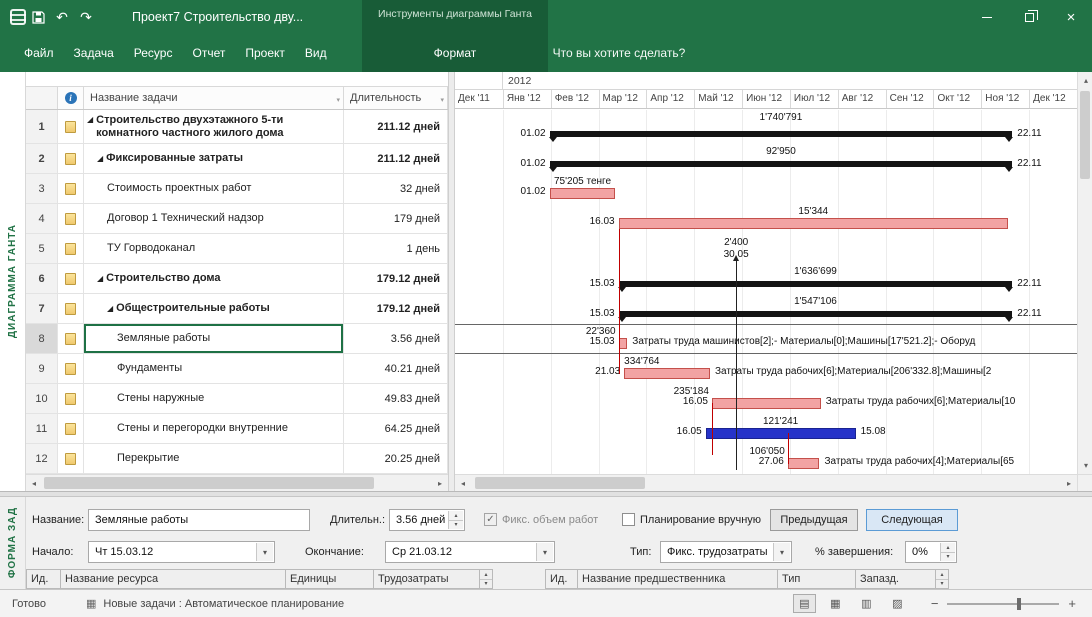 This screenshot has height=617, width=1092. What do you see at coordinates (214, 218) in the screenshot?
I see `task-name-cell: Договор 1 Технический надзор` at bounding box center [214, 218].